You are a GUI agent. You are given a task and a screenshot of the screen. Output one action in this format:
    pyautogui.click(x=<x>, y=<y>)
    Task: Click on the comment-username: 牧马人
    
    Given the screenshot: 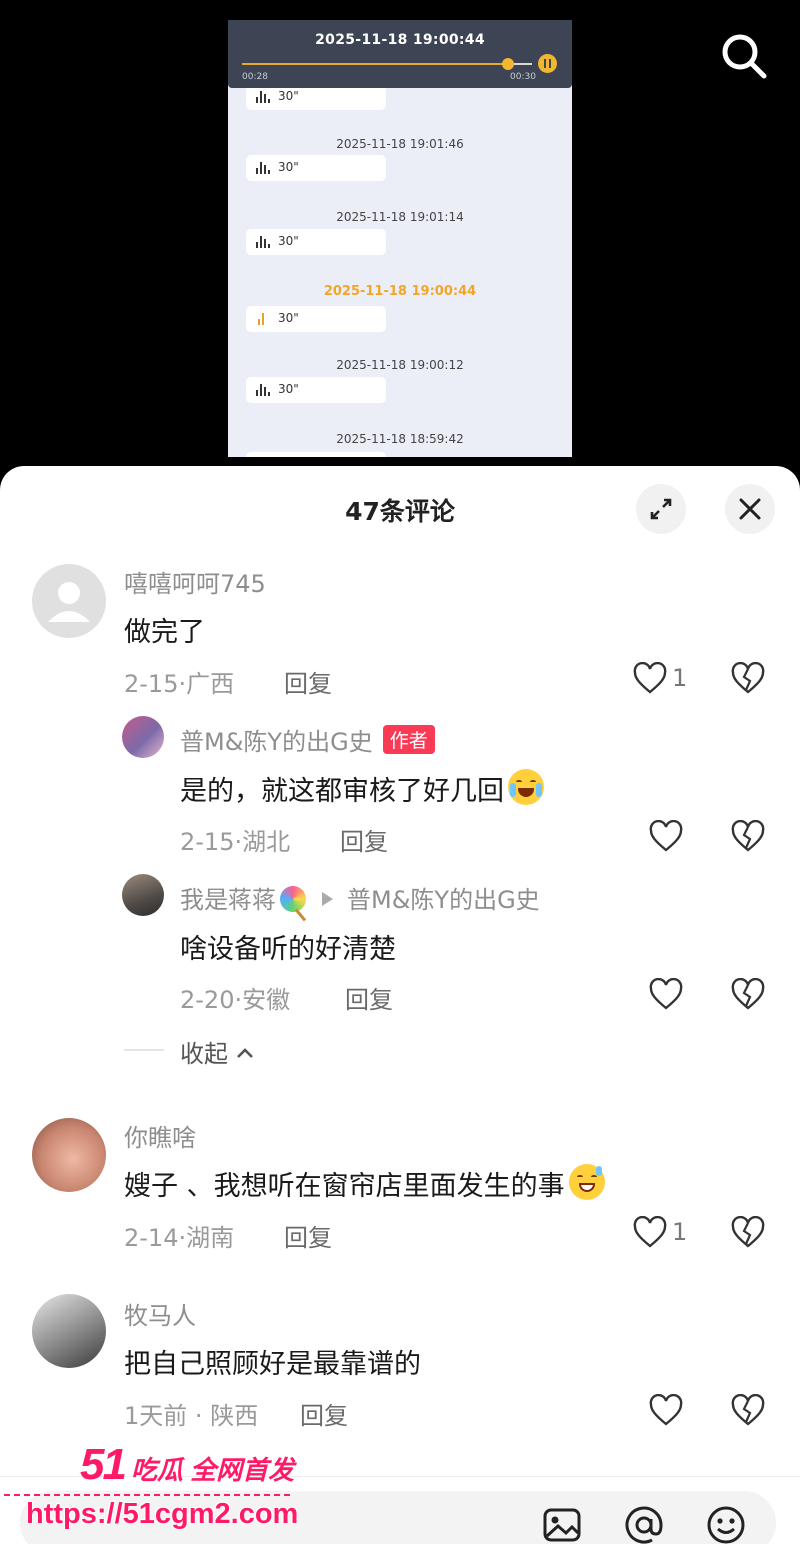 What is the action you would take?
    pyautogui.click(x=160, y=1313)
    